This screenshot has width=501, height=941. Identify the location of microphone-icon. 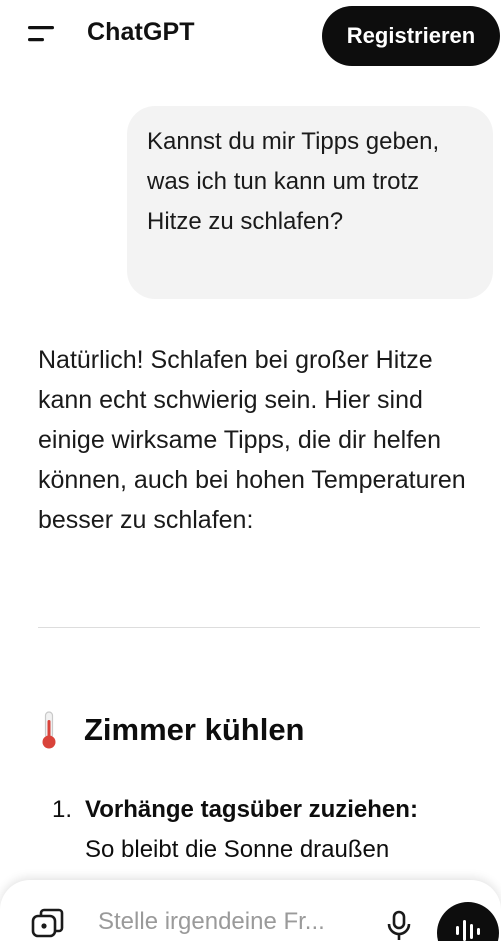
(399, 925).